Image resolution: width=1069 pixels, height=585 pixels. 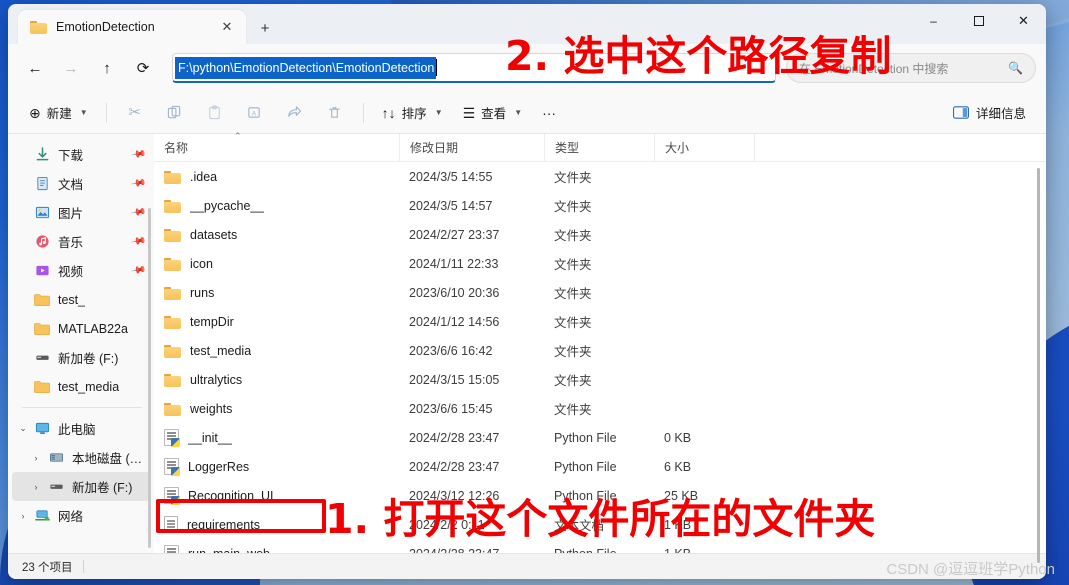 What do you see at coordinates (600, 408) in the screenshot?
I see `file-row: weights 2023/6/6 15:45 文件夹` at bounding box center [600, 408].